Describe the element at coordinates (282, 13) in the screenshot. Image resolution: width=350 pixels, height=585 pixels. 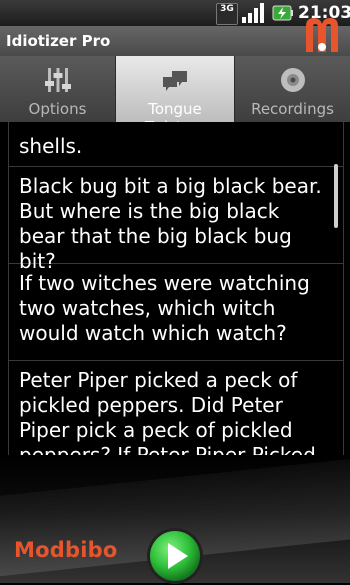
I see `battery-charging-icon` at that location.